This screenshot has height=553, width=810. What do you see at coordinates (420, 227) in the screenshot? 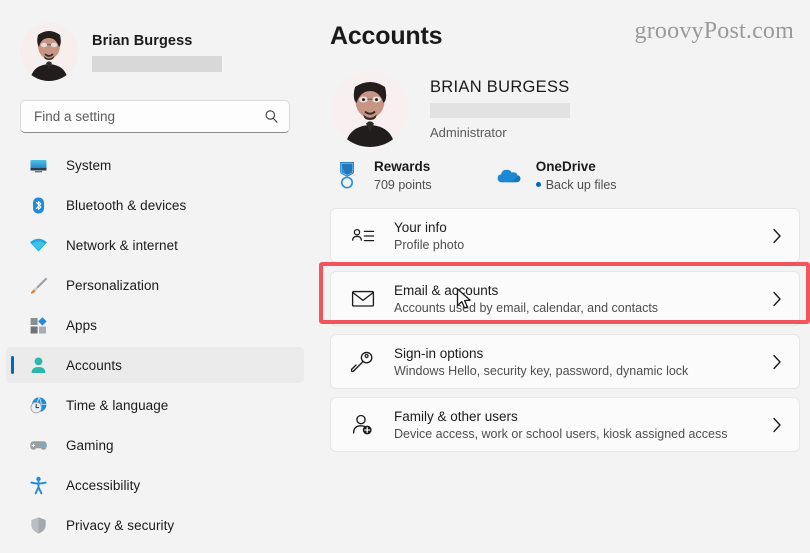
I see `card-title: Your info` at bounding box center [420, 227].